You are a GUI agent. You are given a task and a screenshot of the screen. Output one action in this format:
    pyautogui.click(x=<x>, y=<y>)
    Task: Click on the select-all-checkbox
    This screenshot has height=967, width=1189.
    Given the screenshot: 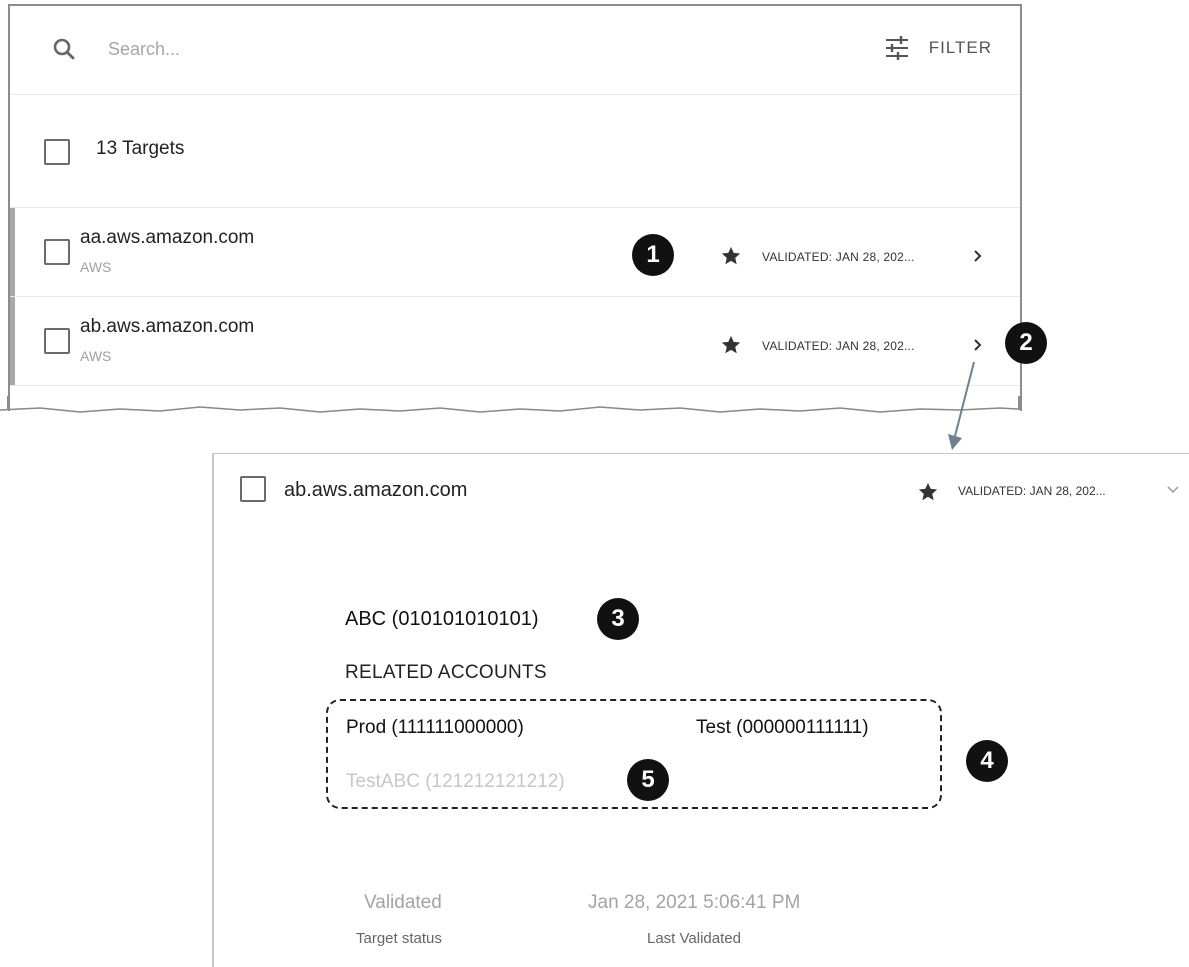 What is the action you would take?
    pyautogui.click(x=57, y=152)
    